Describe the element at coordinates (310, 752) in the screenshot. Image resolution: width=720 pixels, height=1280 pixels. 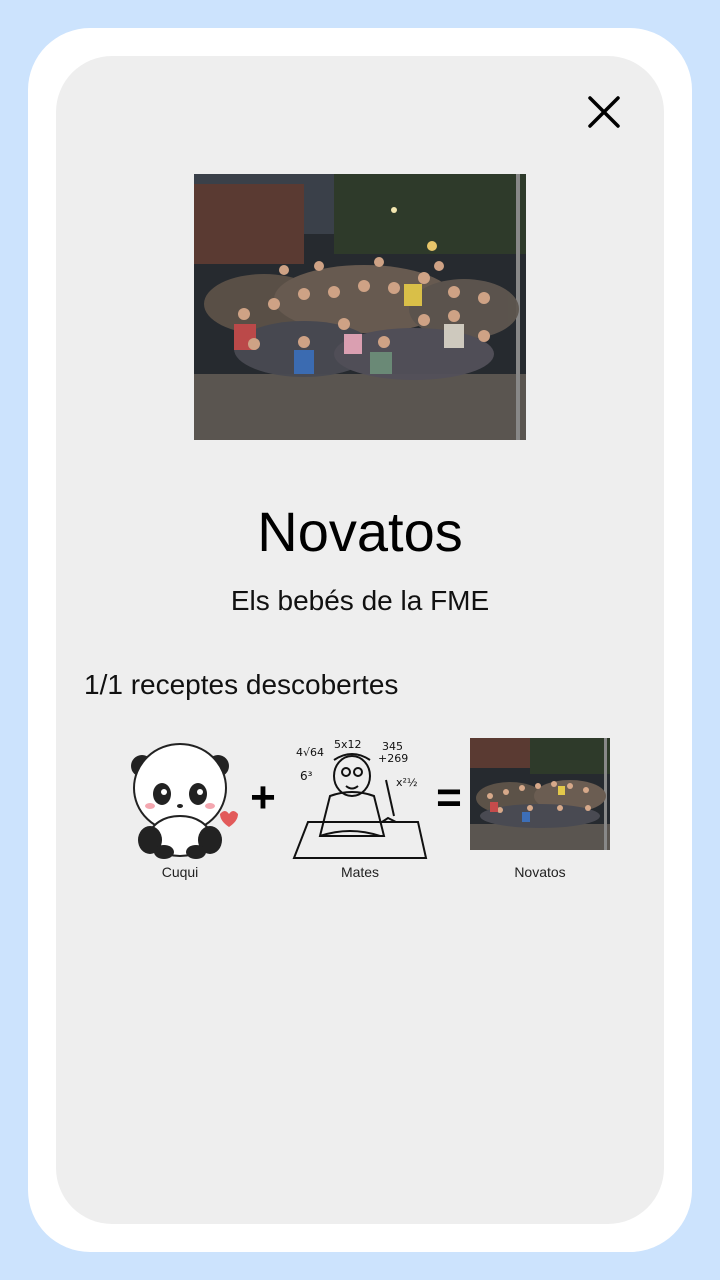
I see `svg-text: 4√64` at that location.